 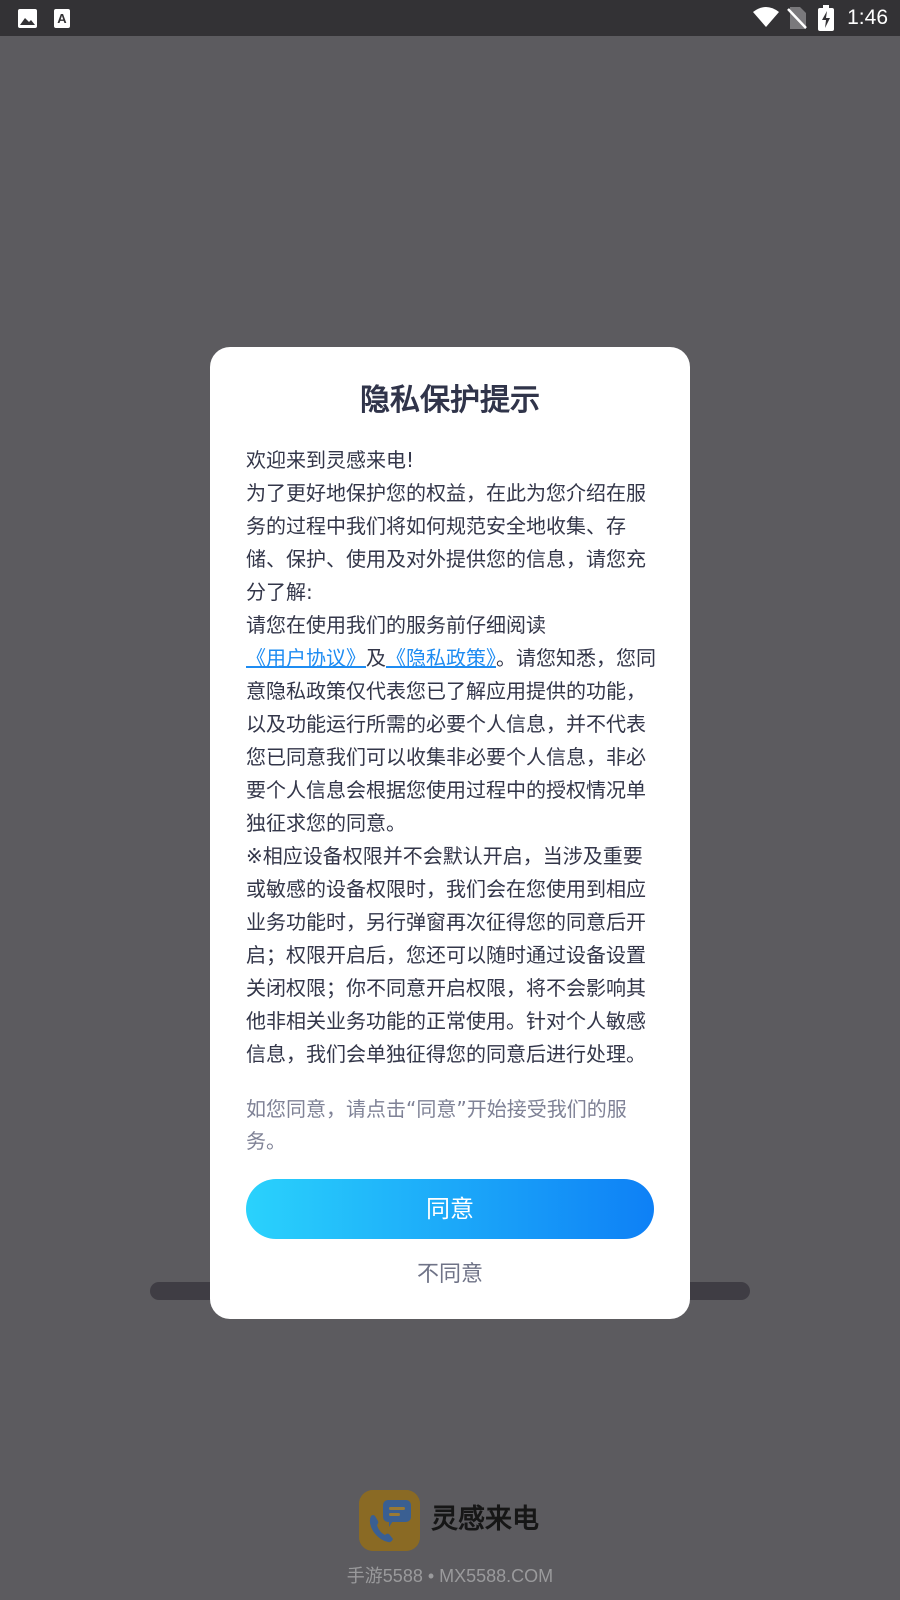 I want to click on font-icon: A, so click(x=62, y=20).